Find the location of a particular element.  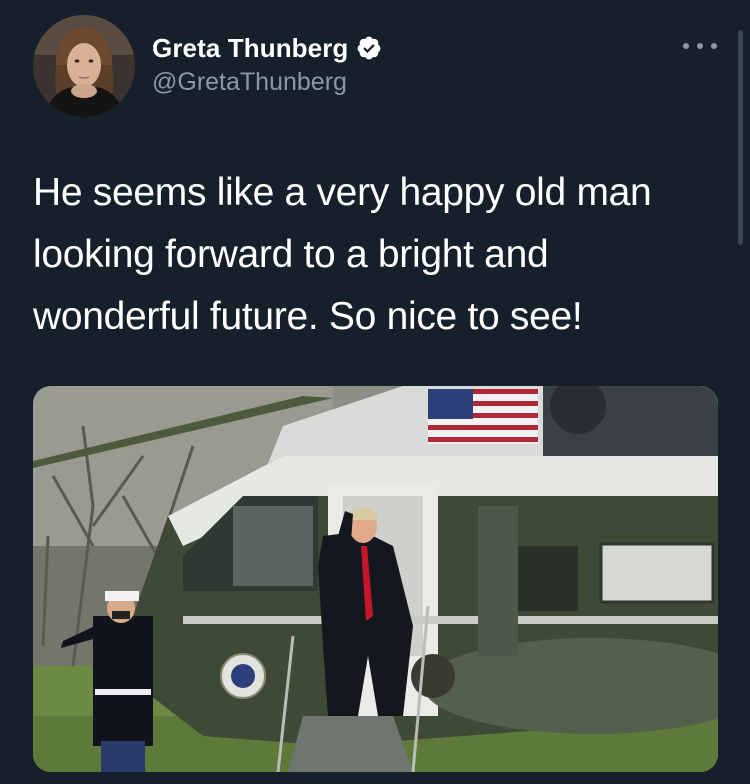

author-avatar is located at coordinates (84, 66).